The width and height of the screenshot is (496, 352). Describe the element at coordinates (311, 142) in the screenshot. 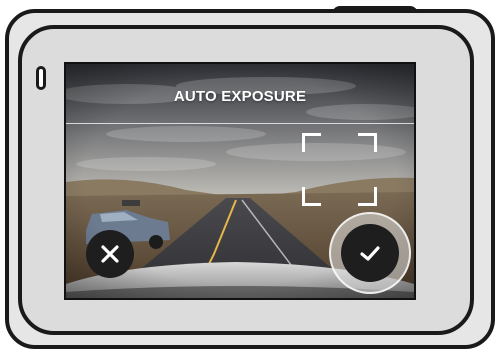

I see `bracket-top-left-icon` at that location.